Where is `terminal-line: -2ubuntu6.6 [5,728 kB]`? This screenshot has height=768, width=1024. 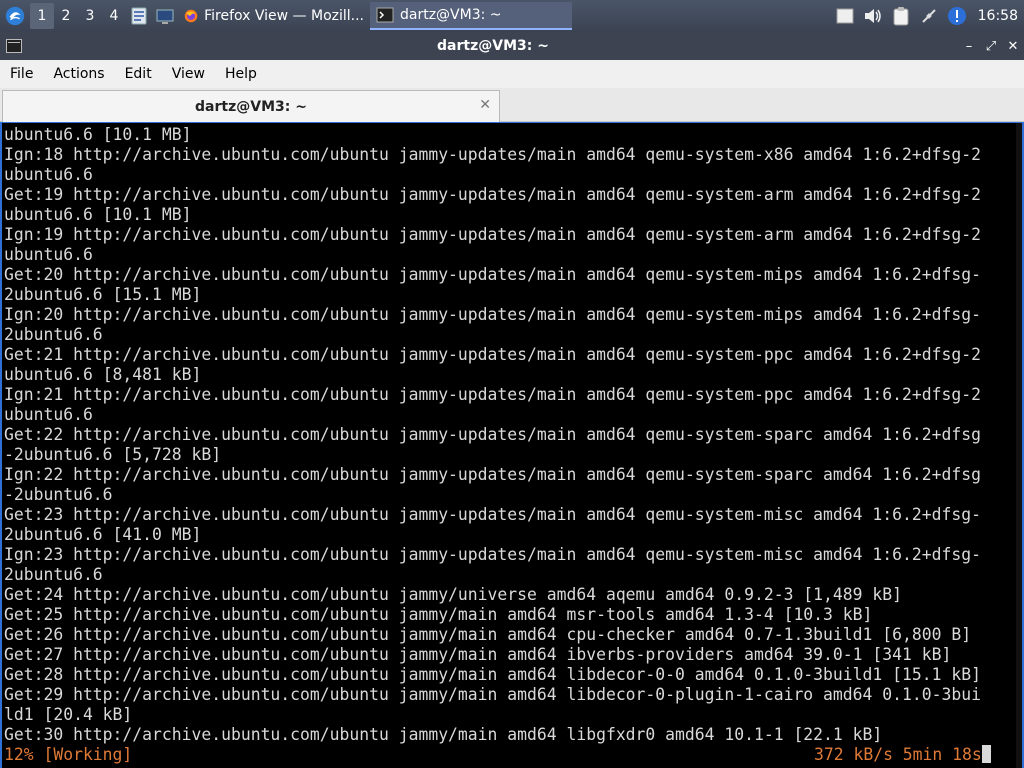
terminal-line: -2ubuntu6.6 [5,728 kB] is located at coordinates (113, 454).